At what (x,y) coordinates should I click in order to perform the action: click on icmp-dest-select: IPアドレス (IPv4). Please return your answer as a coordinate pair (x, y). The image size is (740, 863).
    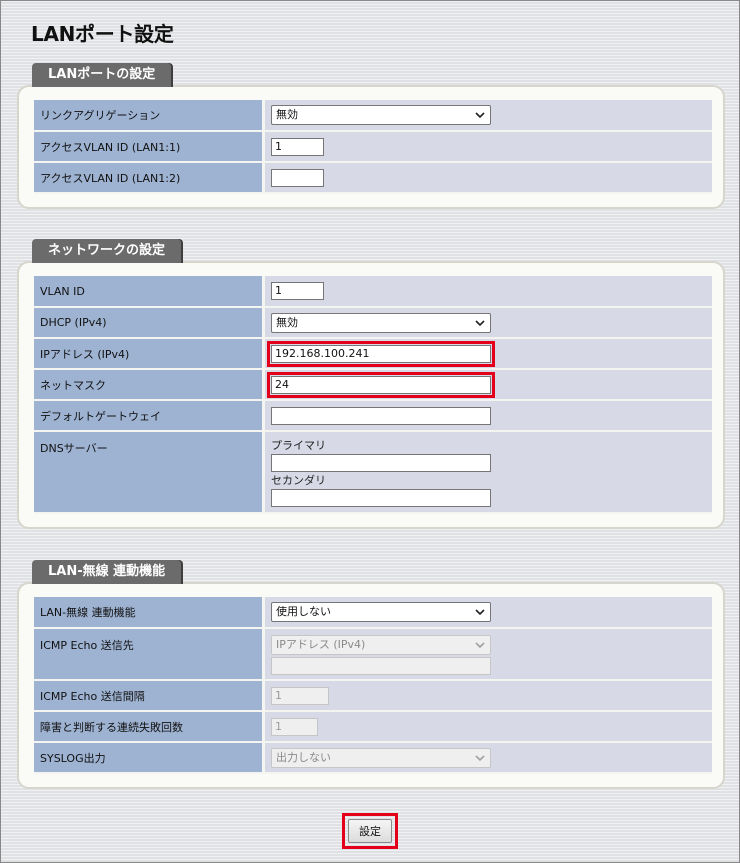
    Looking at the image, I should click on (381, 645).